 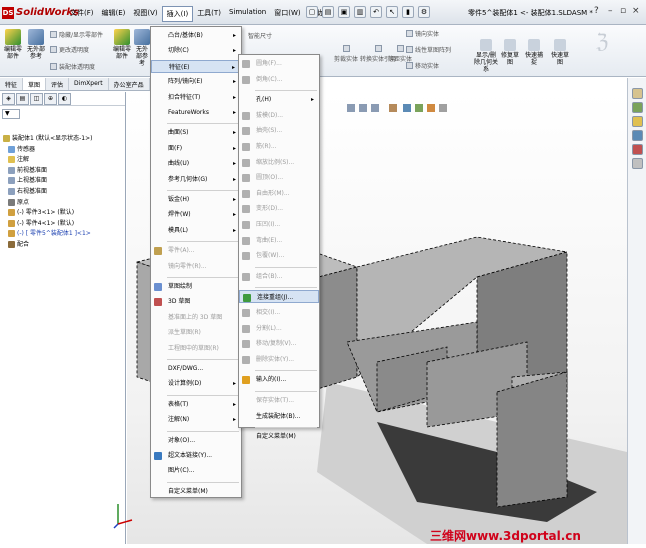 What do you see at coordinates (196, 163) in the screenshot?
I see `menu-item: 曲线(U) ▸` at bounding box center [196, 163].